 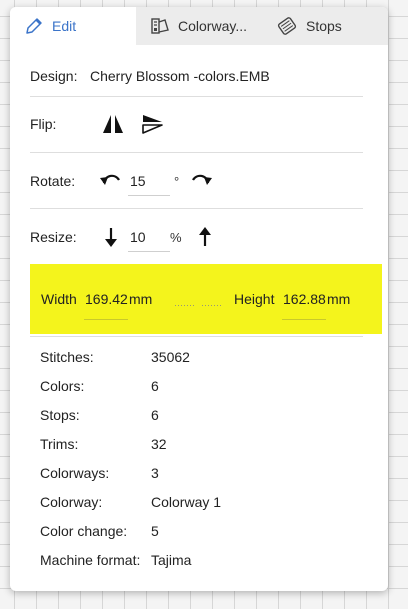 What do you see at coordinates (149, 181) in the screenshot?
I see `rotate-angle-input: 15` at bounding box center [149, 181].